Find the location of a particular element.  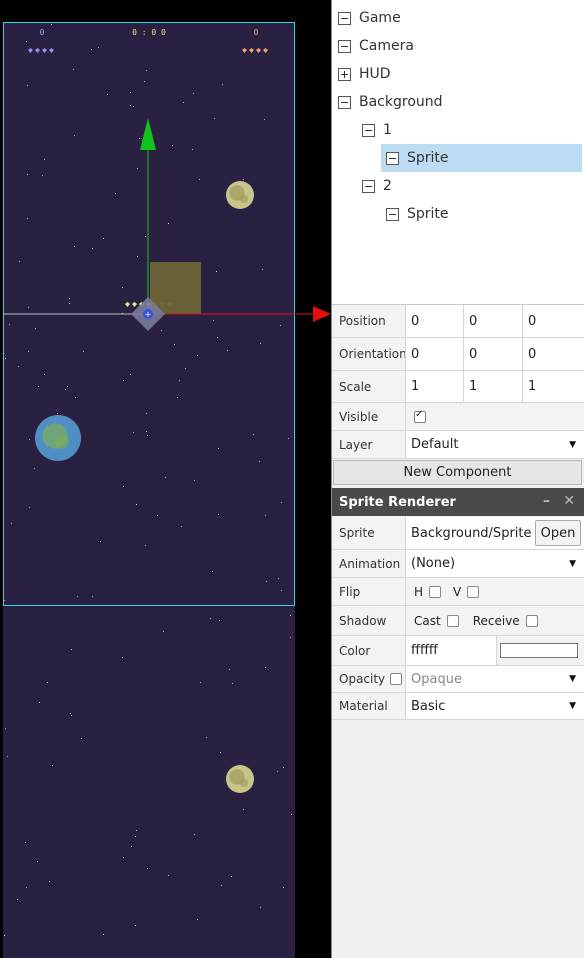

tree-item-2: 2 is located at coordinates (462, 186).